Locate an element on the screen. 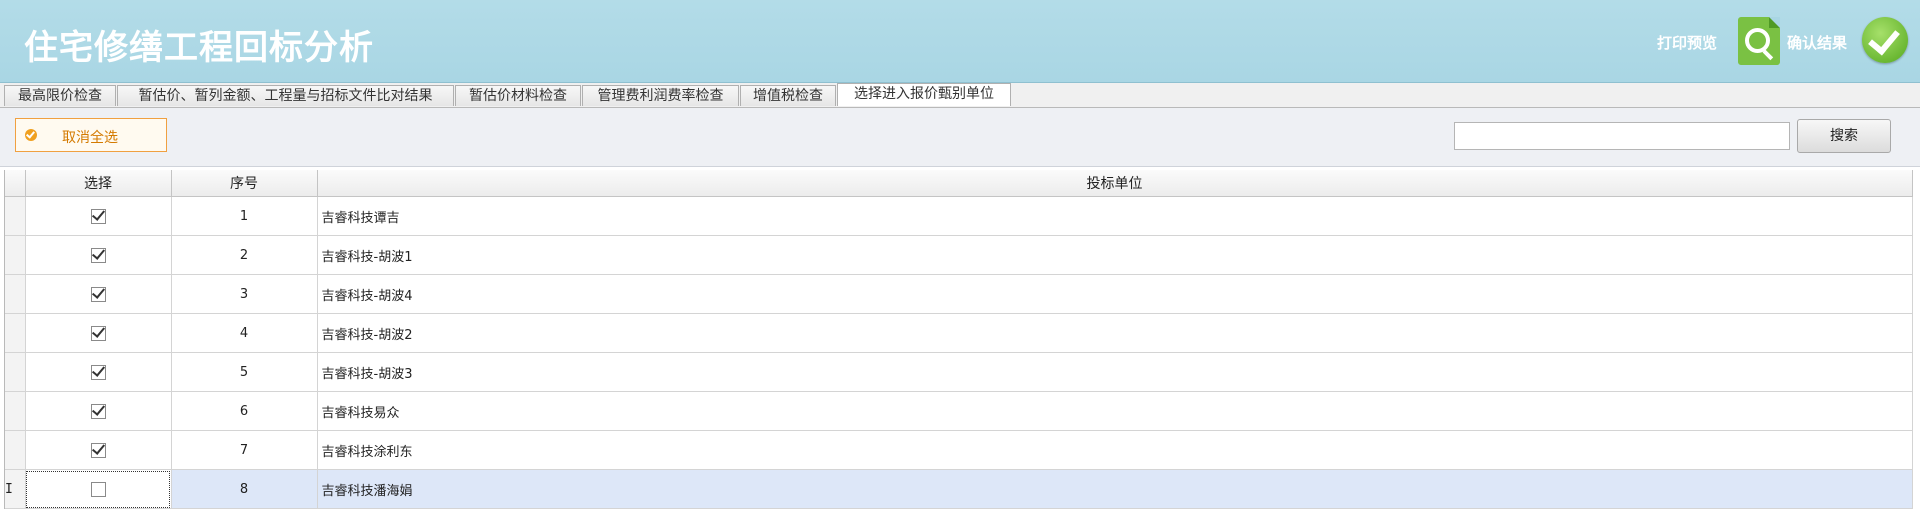  bidder-cell: 吉睿科技-胡波4 is located at coordinates (1115, 294).